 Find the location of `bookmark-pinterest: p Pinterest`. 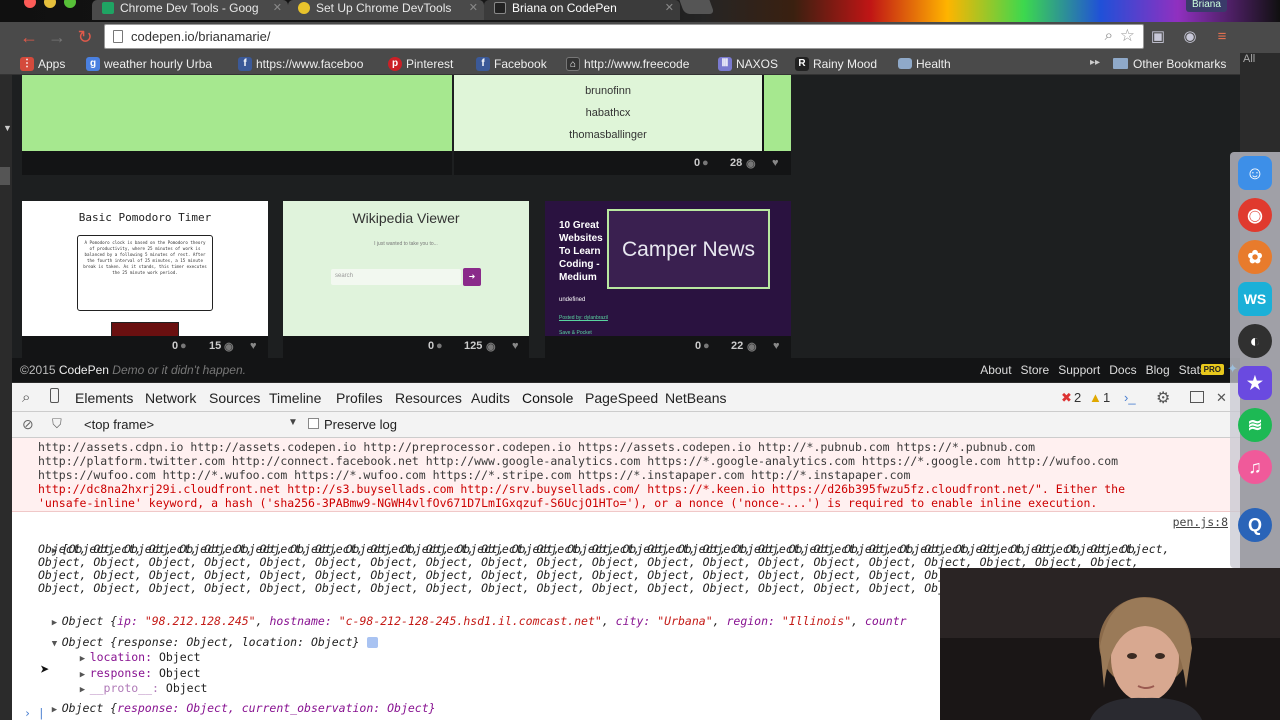

bookmark-pinterest: p Pinterest is located at coordinates (420, 65).